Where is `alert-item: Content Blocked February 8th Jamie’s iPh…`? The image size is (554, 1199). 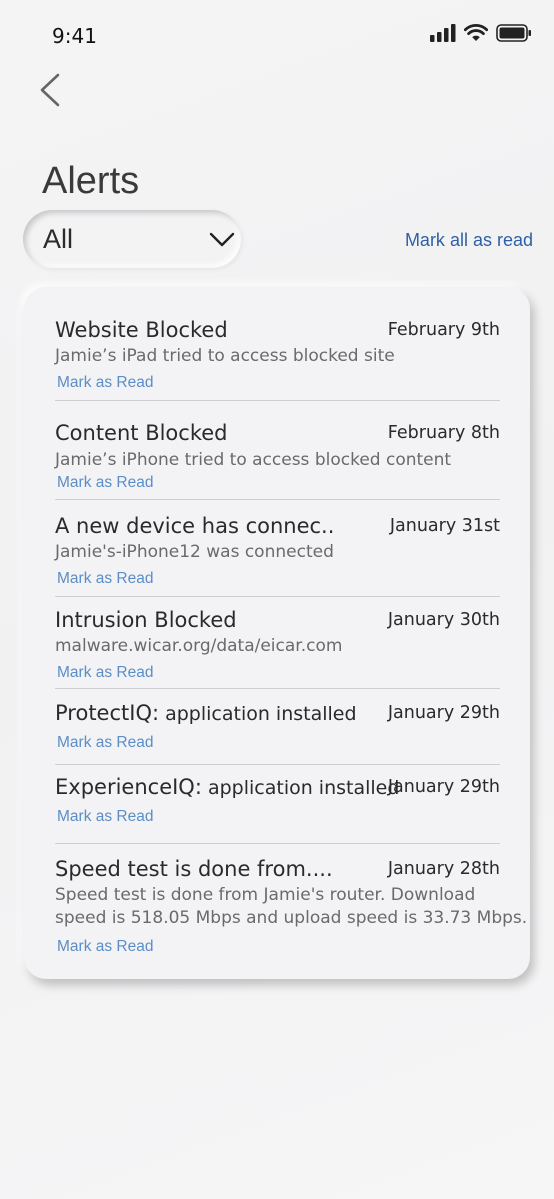 alert-item: Content Blocked February 8th Jamie’s iPh… is located at coordinates (277, 460).